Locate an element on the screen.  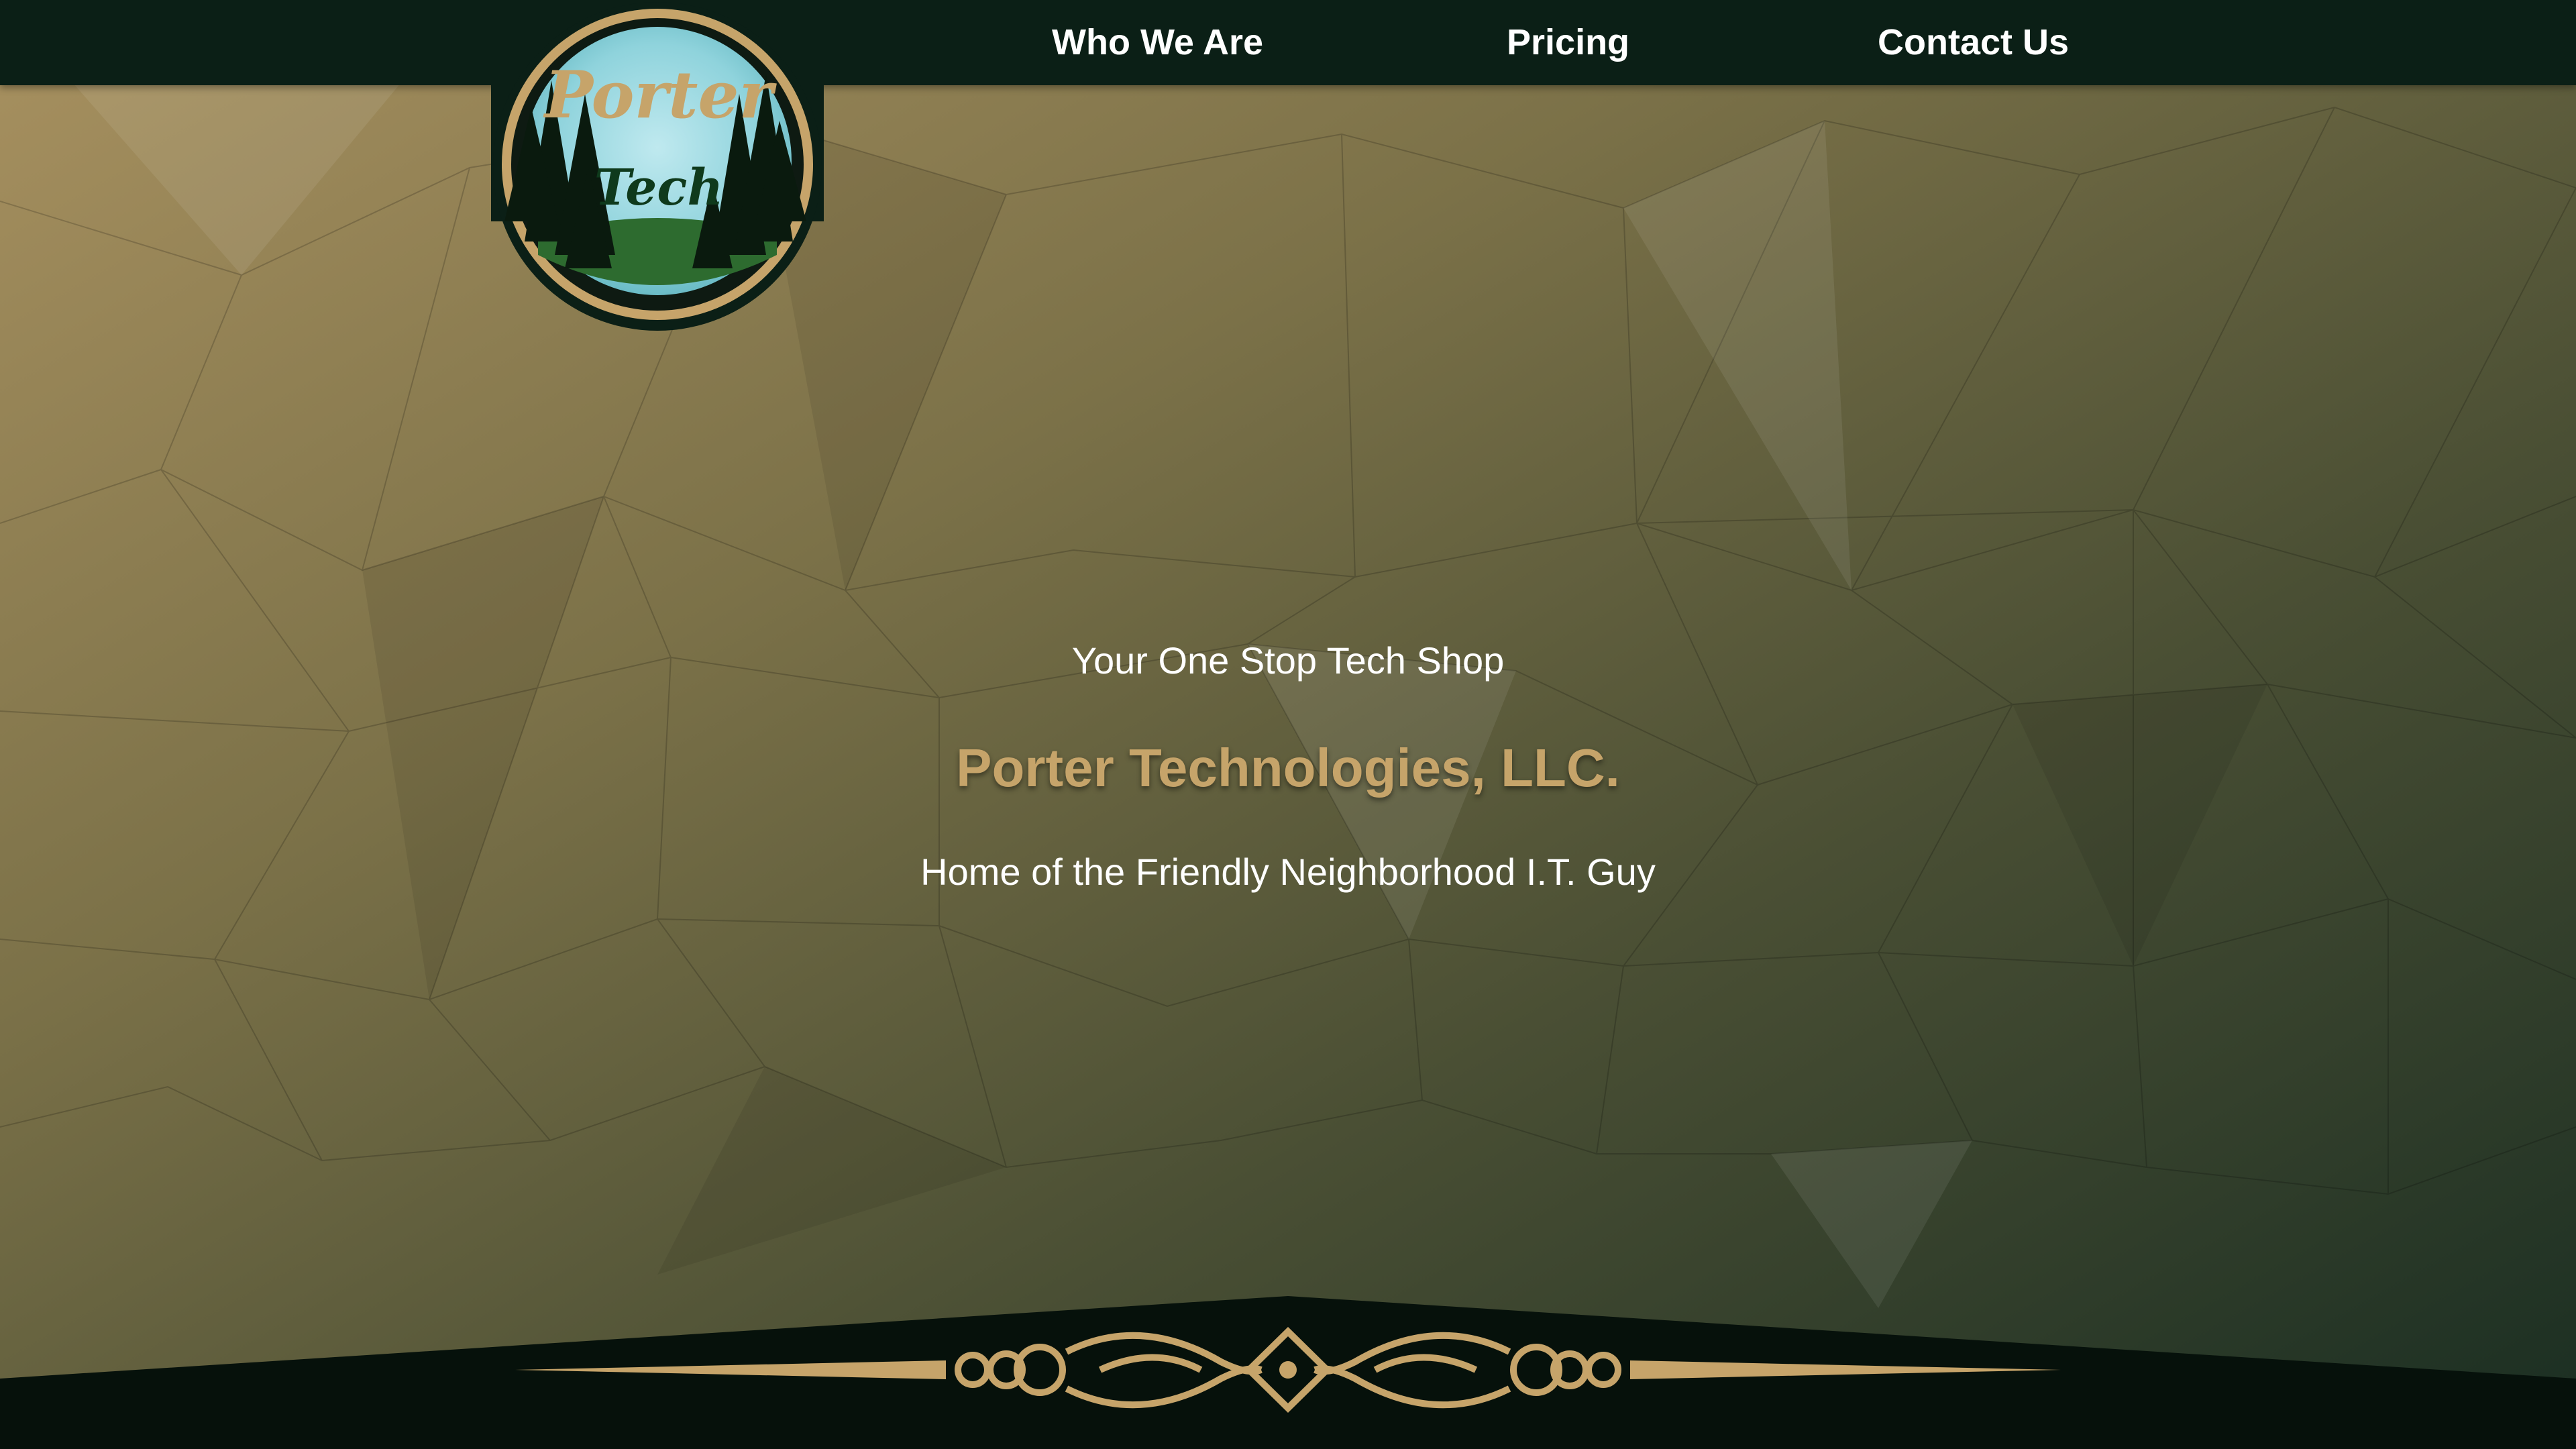
nav-link-pricing: Pricing is located at coordinates (1568, 42).